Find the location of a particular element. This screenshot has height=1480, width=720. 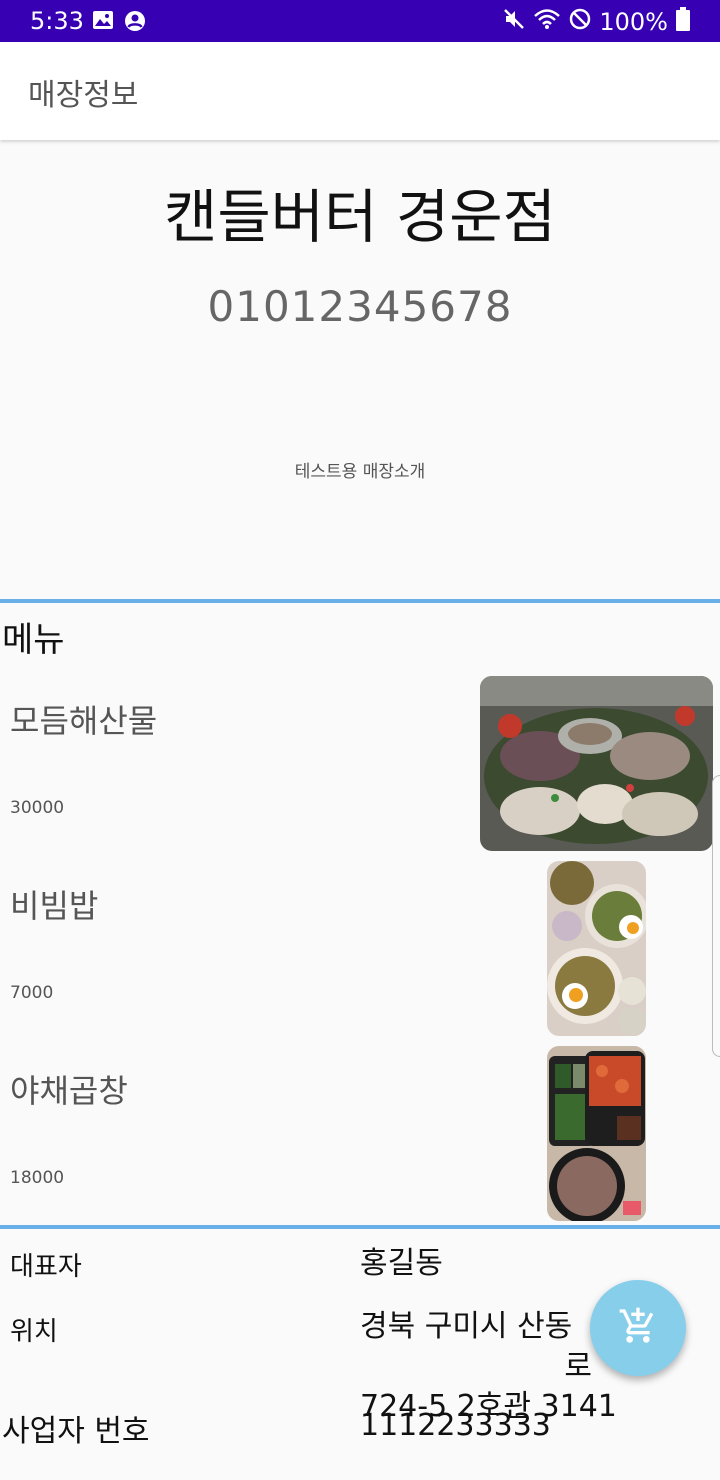

menu-item-name: 비빔밥 is located at coordinates (54, 906).